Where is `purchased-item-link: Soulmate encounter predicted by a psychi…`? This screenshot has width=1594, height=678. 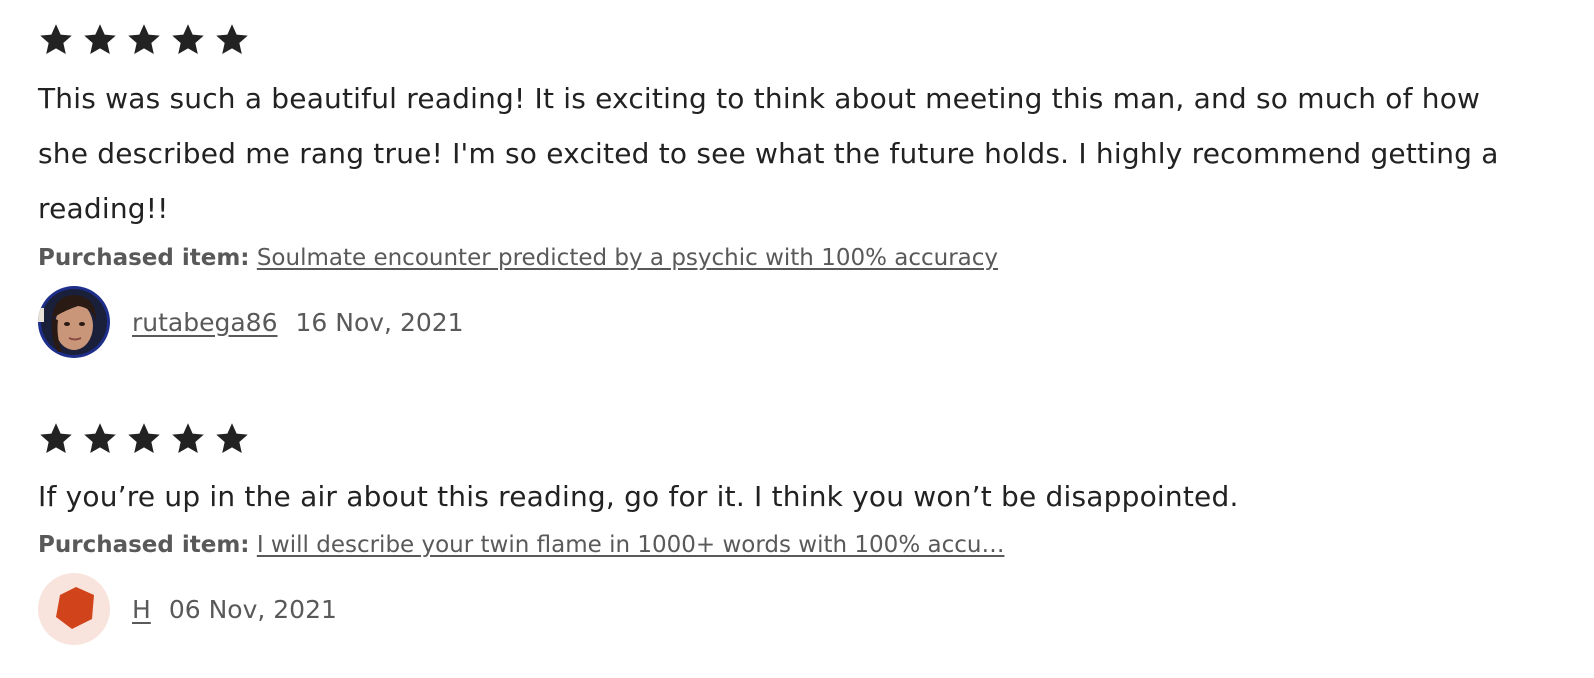
purchased-item-link: Soulmate encounter predicted by a psychi… is located at coordinates (627, 258).